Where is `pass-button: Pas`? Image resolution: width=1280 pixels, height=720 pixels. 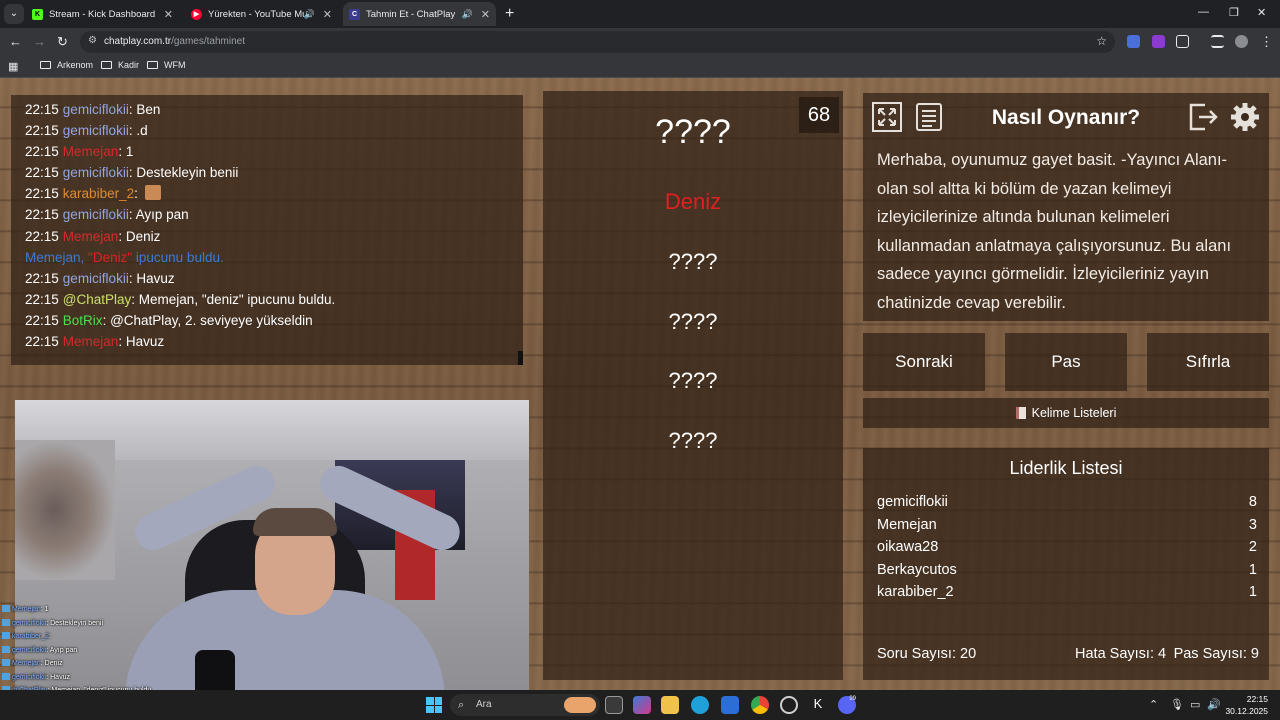 pass-button: Pas is located at coordinates (1066, 362).